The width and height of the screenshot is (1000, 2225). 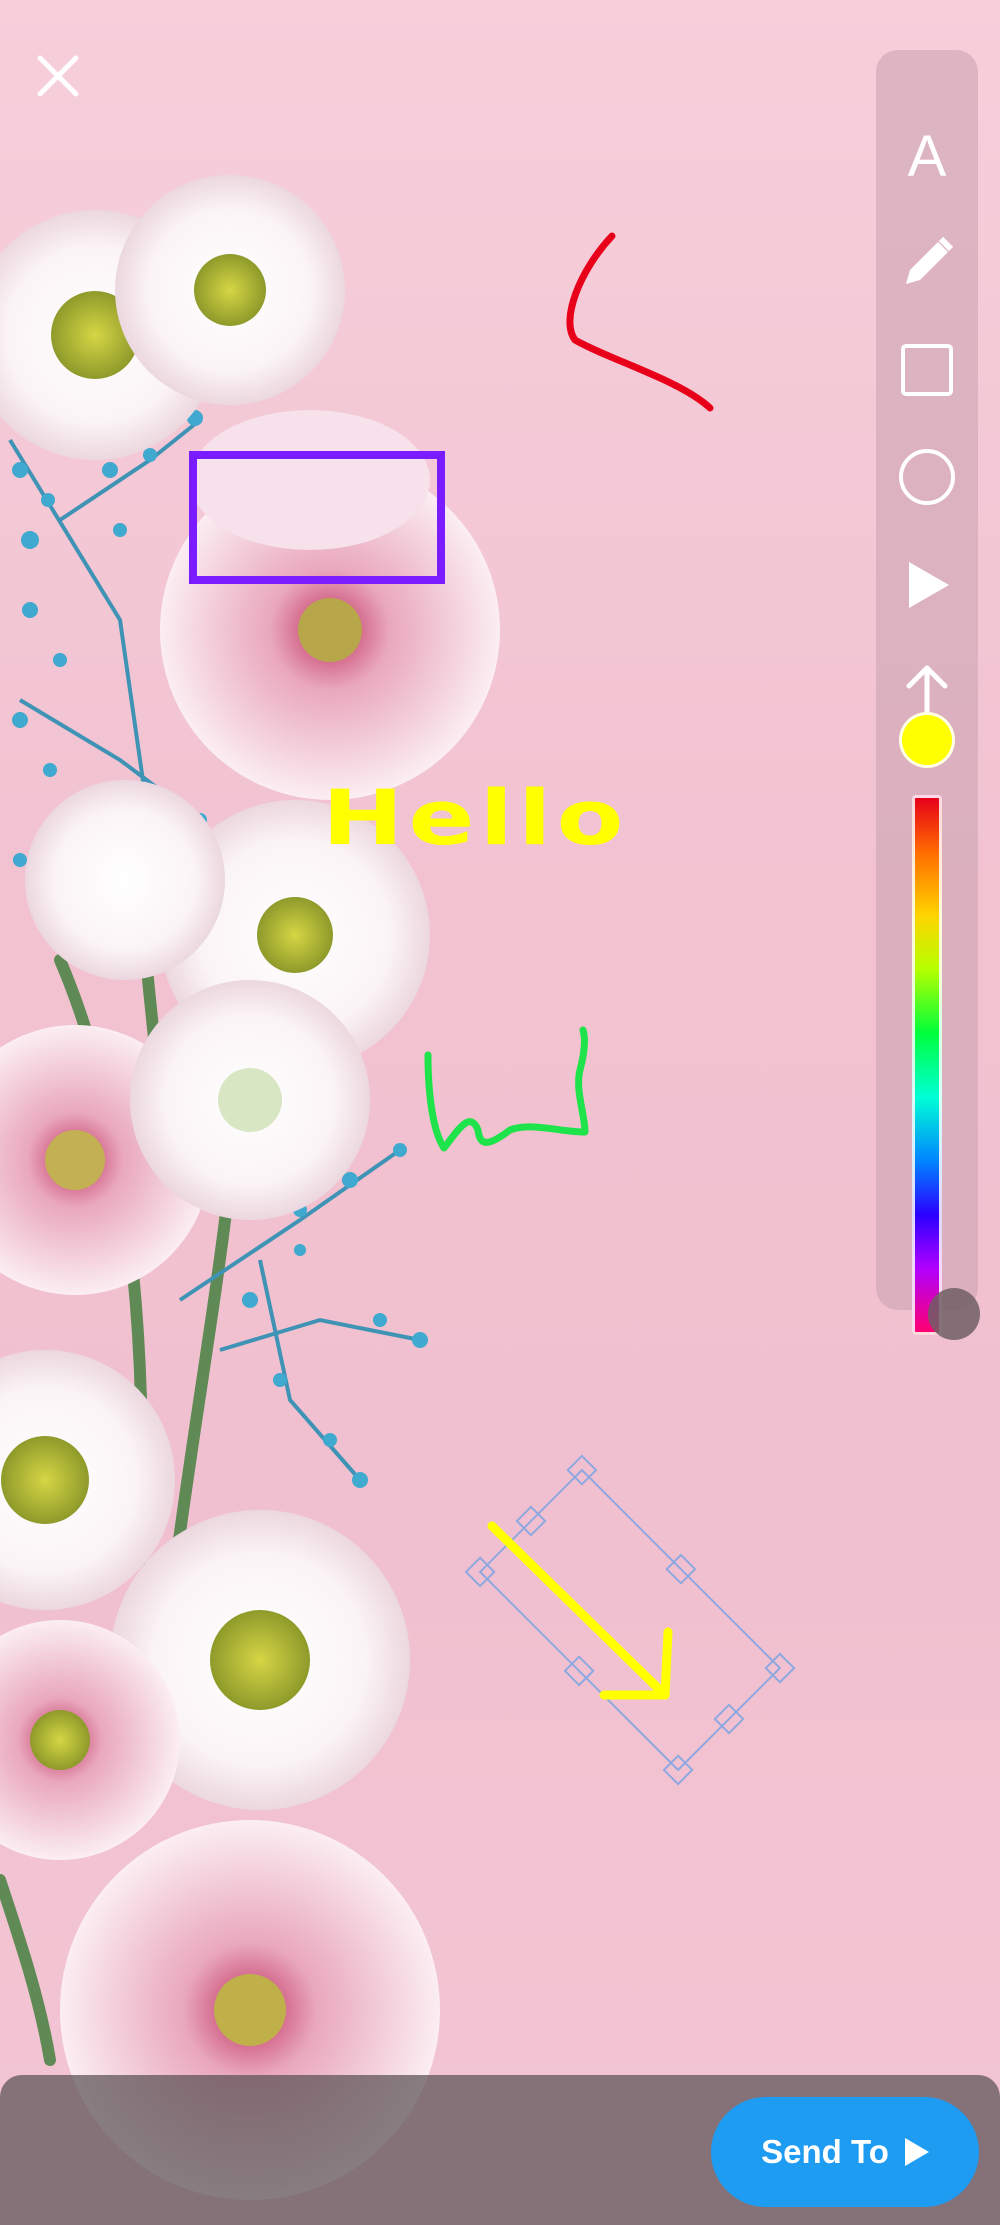 I want to click on ellipse-tool-button, so click(x=927, y=477).